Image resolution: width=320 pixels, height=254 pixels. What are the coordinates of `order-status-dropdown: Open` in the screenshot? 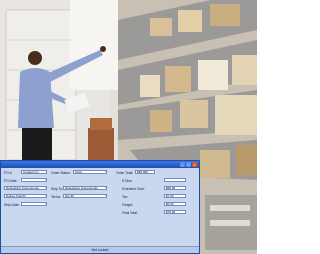 It's located at (90, 172).